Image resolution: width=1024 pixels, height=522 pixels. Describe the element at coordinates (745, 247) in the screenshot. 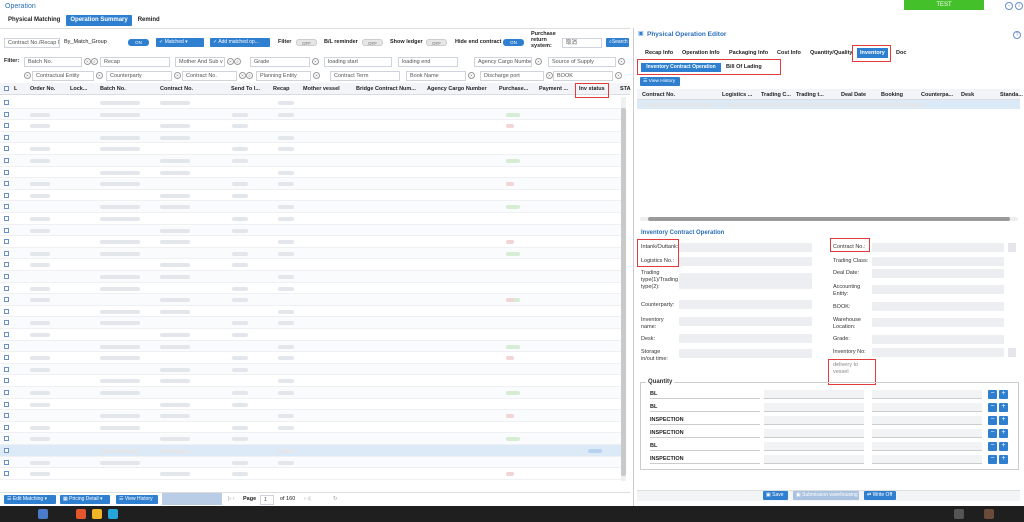

I see `intank-value` at that location.